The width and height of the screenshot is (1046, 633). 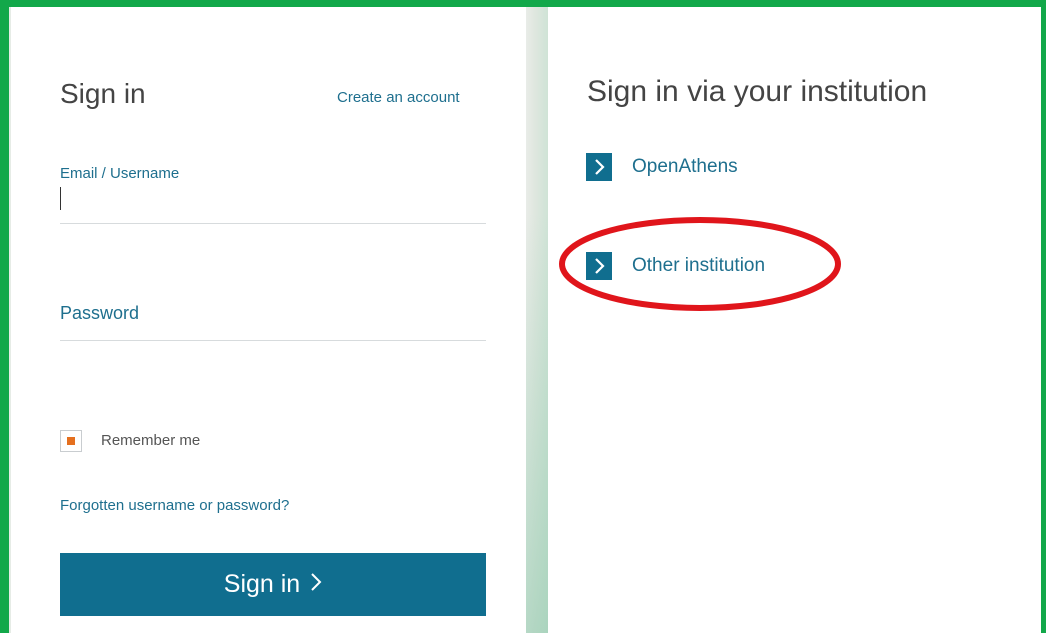 What do you see at coordinates (103, 93) in the screenshot?
I see `signin-title: Sign in` at bounding box center [103, 93].